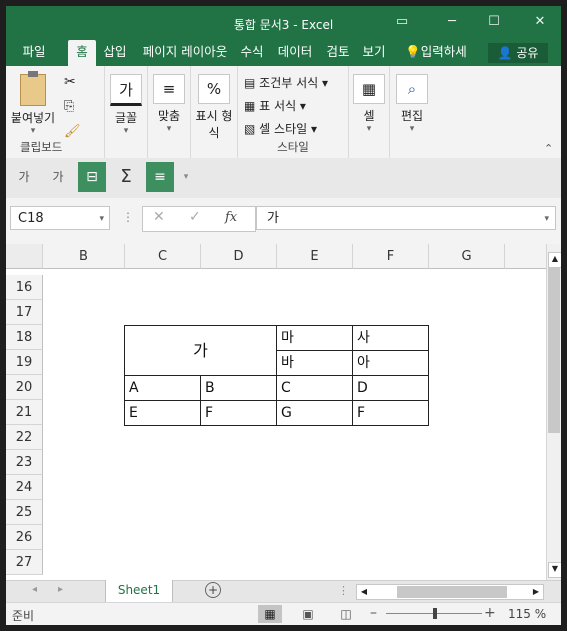 This screenshot has width=567, height=631. What do you see at coordinates (214, 107) in the screenshot?
I see `number-format-button: % 표시 형 식` at bounding box center [214, 107].